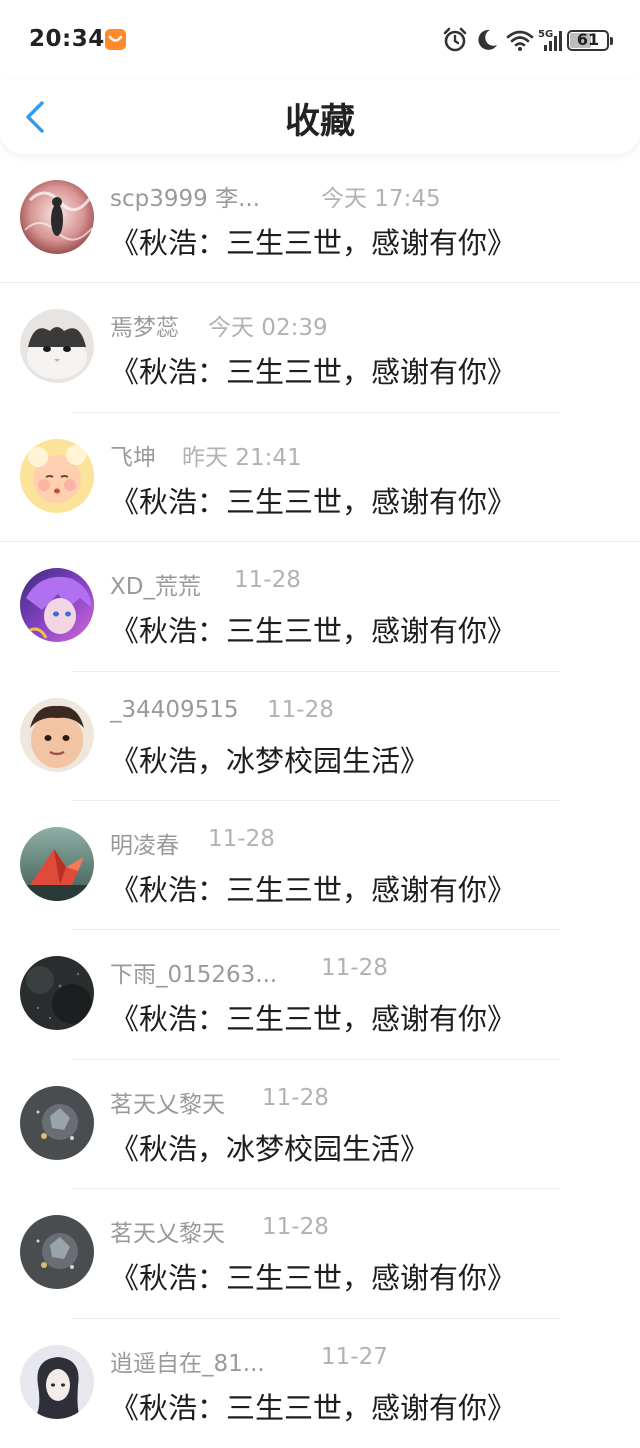  Describe the element at coordinates (242, 457) in the screenshot. I see `timestamp: 昨天 21:41` at that location.